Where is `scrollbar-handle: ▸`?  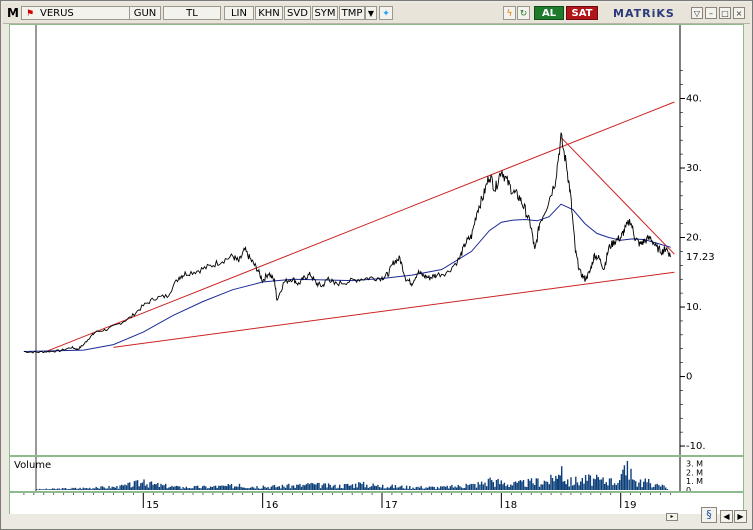
scrollbar-handle: ▸ is located at coordinates (672, 517).